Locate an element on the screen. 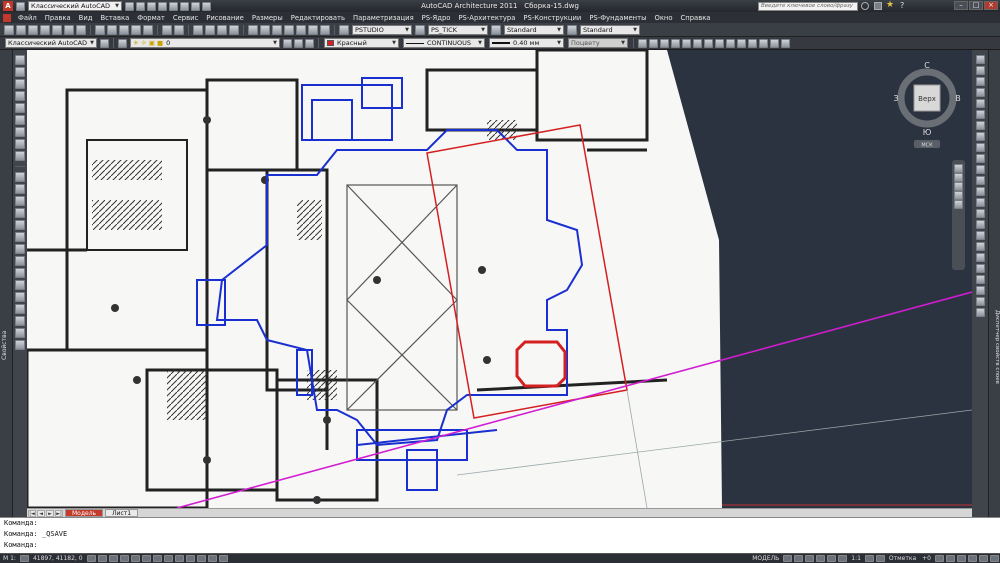 Image resolution: width=1000 pixels, height=563 pixels. region-icon is located at coordinates (20, 309).